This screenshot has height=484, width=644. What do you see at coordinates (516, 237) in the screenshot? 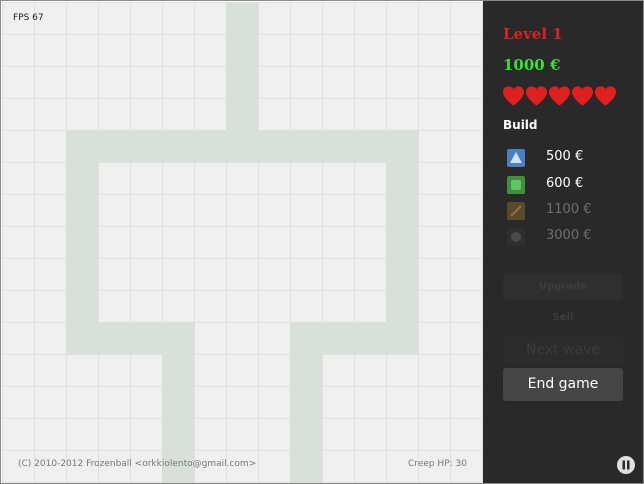
I see `dark-circle-tower-icon` at bounding box center [516, 237].